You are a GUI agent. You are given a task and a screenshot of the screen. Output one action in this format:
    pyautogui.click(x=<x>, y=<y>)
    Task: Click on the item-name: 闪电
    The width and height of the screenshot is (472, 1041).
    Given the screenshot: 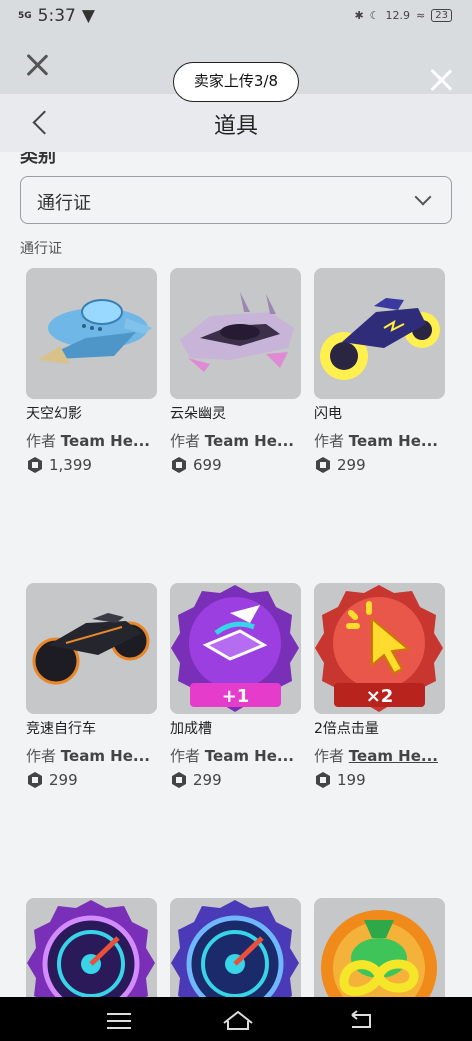 What is the action you would take?
    pyautogui.click(x=328, y=414)
    